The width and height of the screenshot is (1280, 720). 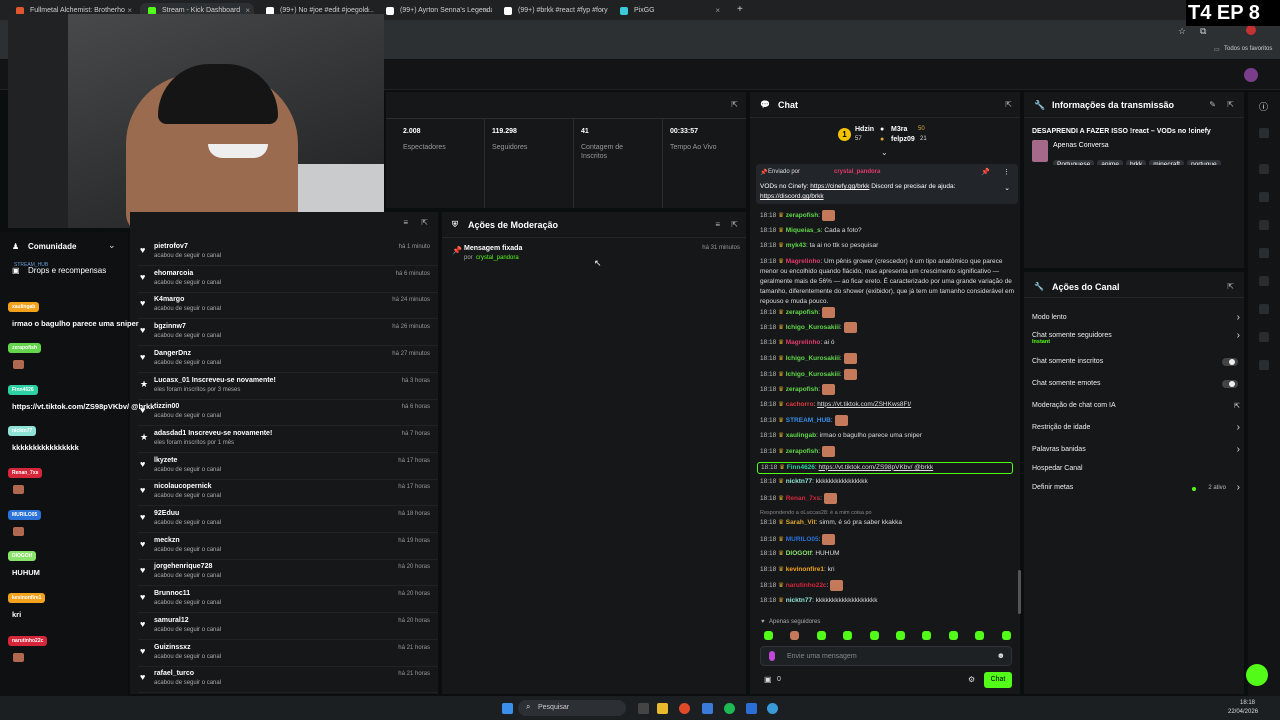 What do you see at coordinates (1081, 145) in the screenshot?
I see `category-name: Apenas Conversa` at bounding box center [1081, 145].